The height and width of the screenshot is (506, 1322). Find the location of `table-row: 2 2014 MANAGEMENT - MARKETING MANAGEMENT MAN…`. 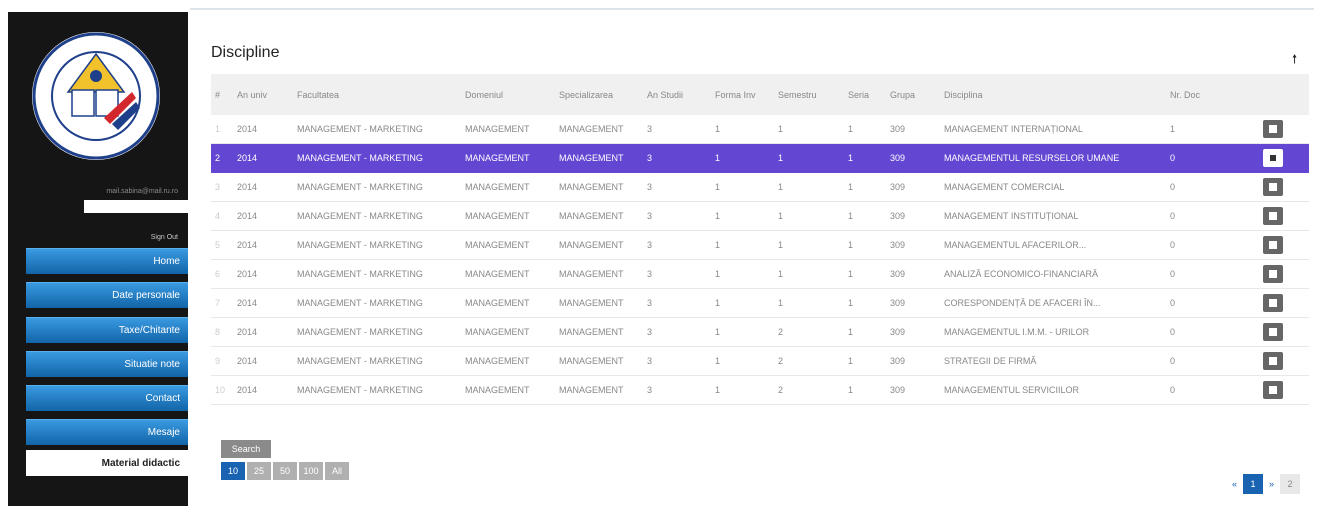

table-row: 2 2014 MANAGEMENT - MARKETING MANAGEMENT MAN… is located at coordinates (760, 158).